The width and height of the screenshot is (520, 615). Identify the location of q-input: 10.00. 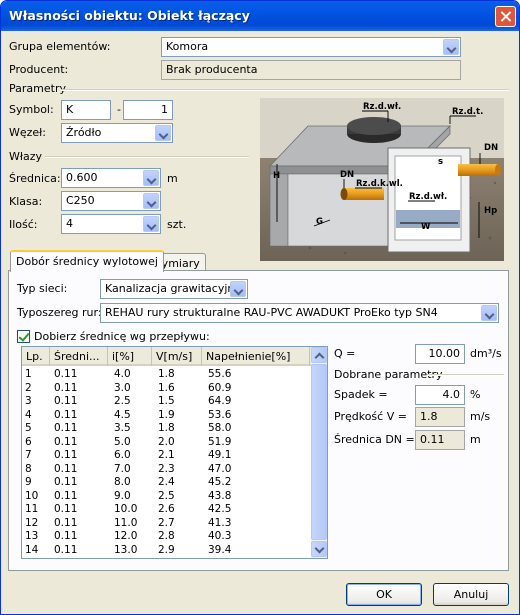
(440, 354).